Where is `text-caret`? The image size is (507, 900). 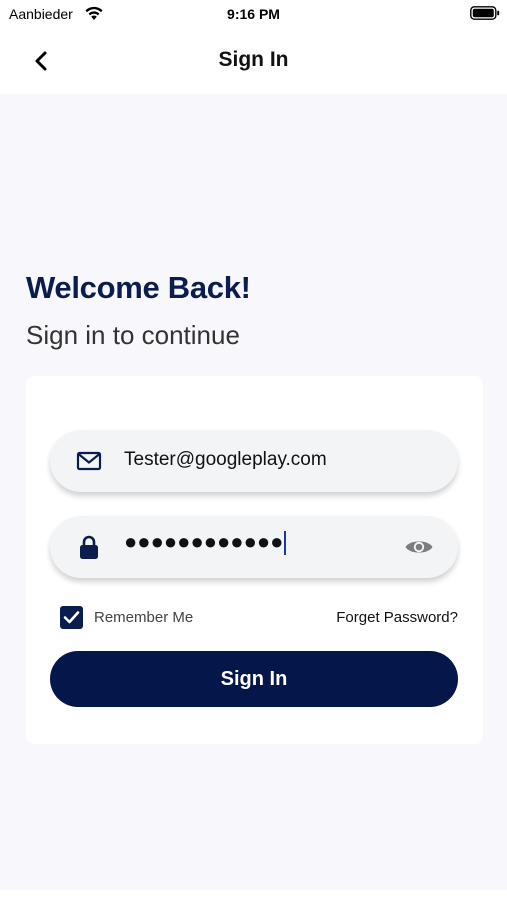 text-caret is located at coordinates (285, 543).